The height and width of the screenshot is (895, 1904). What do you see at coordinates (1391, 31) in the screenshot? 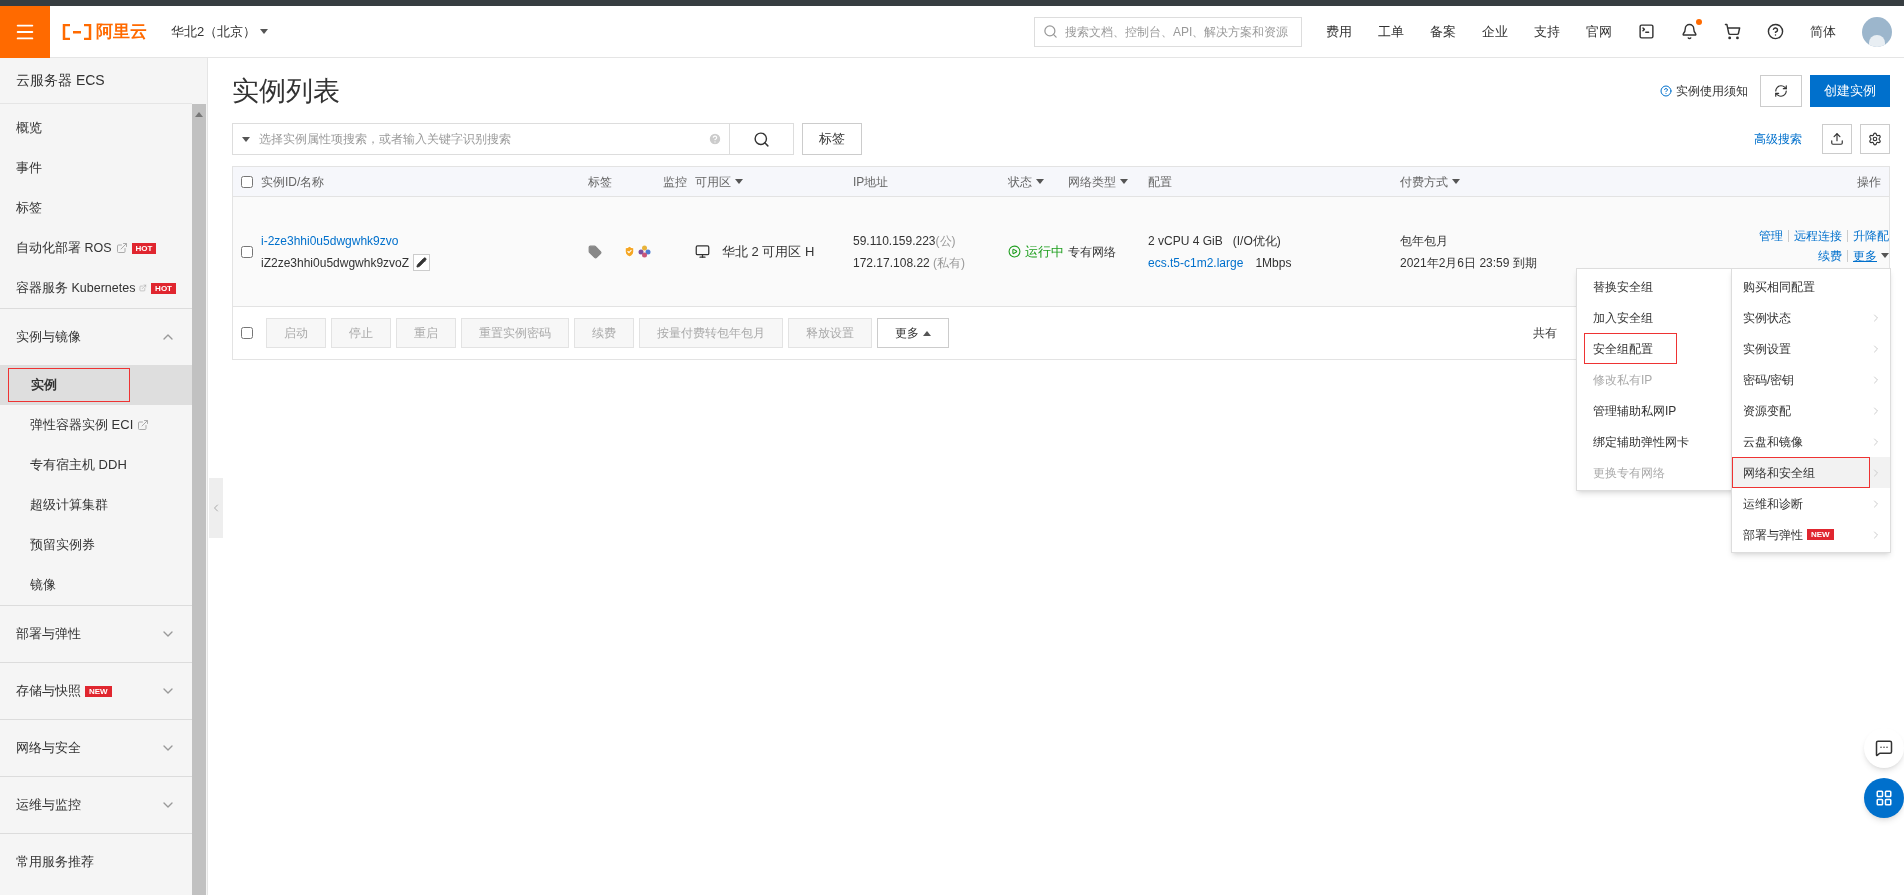
I see `nav-link: 工单` at bounding box center [1391, 31].